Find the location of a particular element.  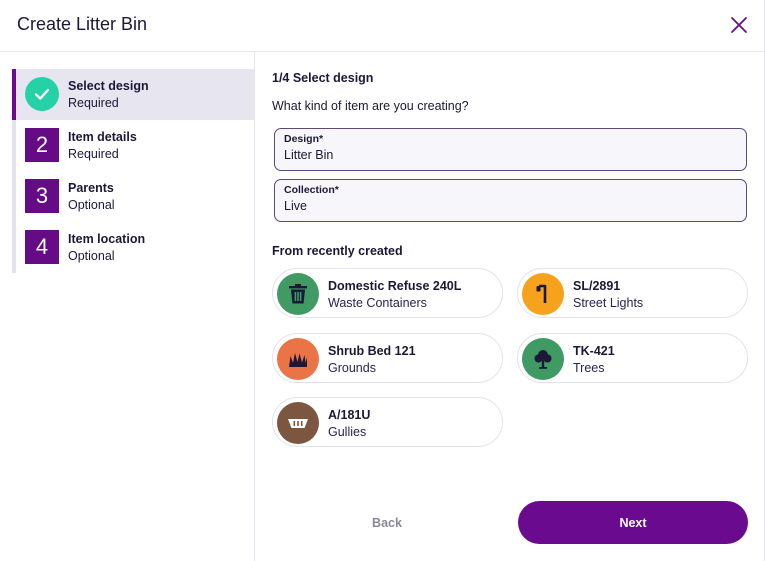

collection-field-value: Live is located at coordinates (295, 206).